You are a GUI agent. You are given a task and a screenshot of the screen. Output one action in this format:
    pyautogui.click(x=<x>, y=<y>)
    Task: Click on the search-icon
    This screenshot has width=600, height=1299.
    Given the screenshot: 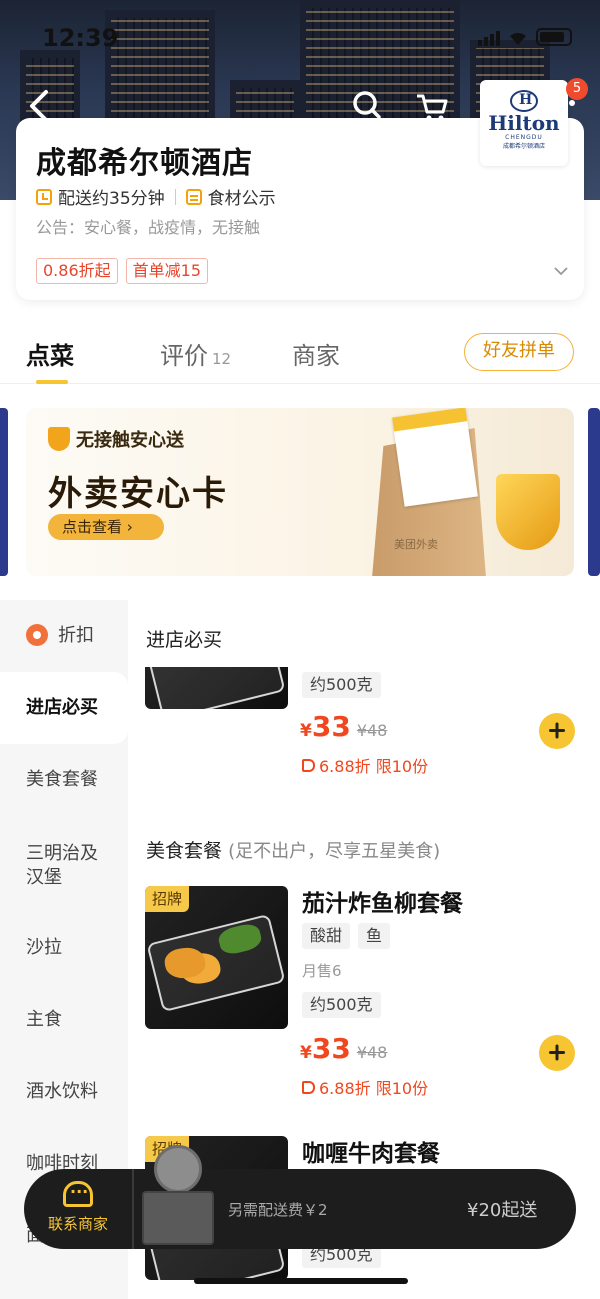 What is the action you would take?
    pyautogui.click(x=367, y=105)
    